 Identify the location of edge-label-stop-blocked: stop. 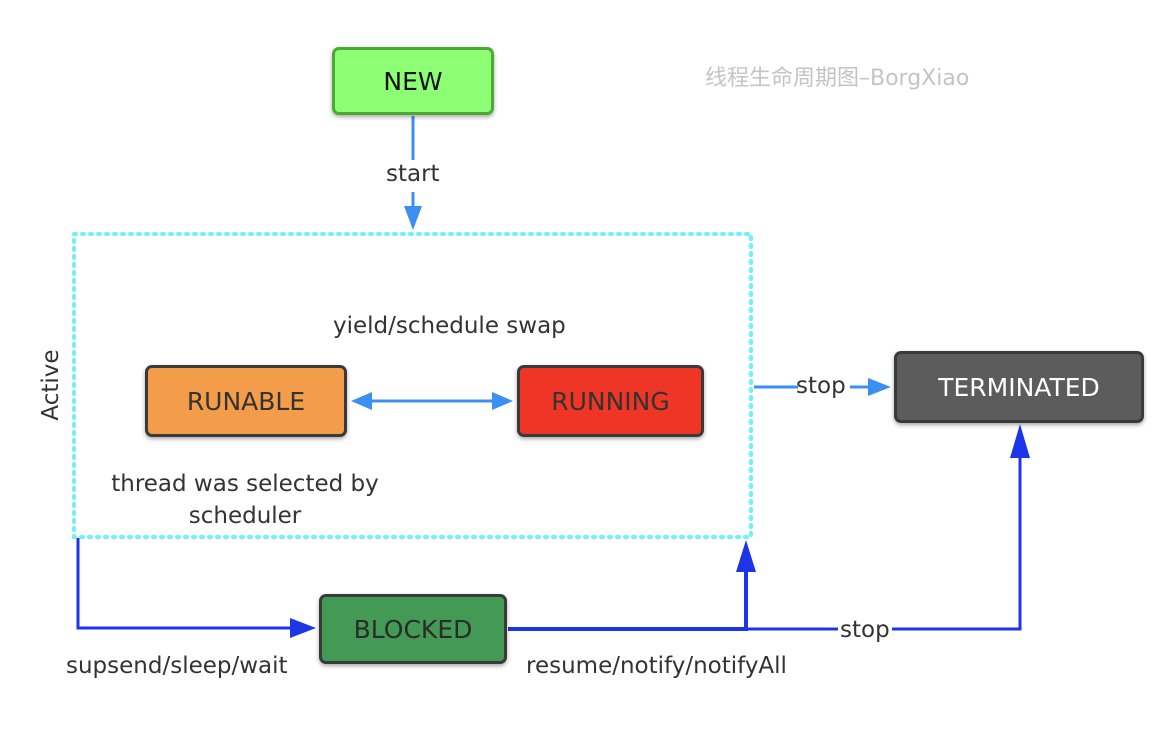
(865, 631).